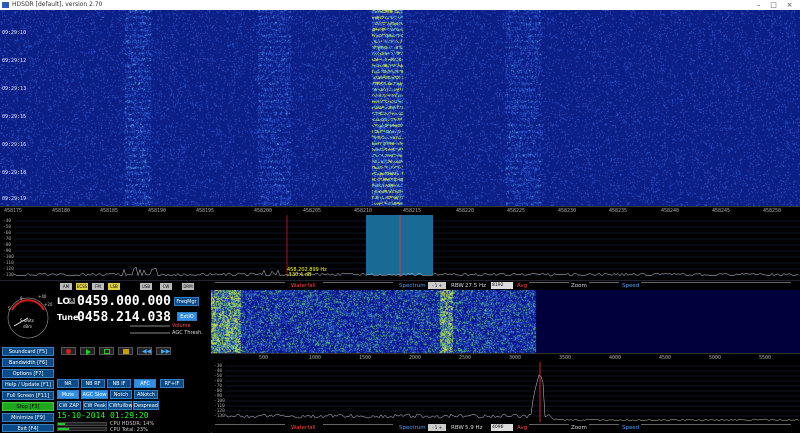 The height and width of the screenshot is (433, 800). Describe the element at coordinates (72, 301) in the screenshot. I see `lo-vfo-label: A` at that location.